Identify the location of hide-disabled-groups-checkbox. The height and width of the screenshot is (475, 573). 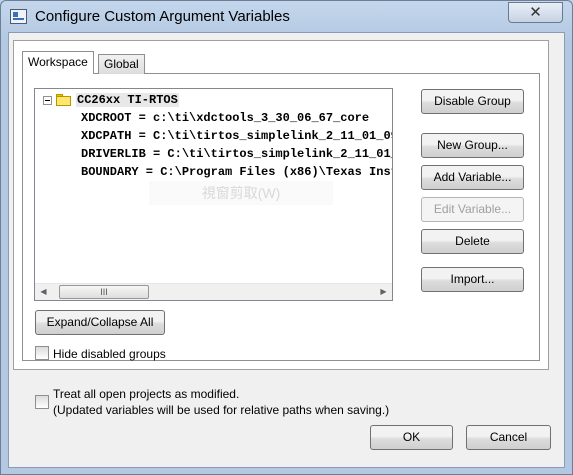
(42, 353).